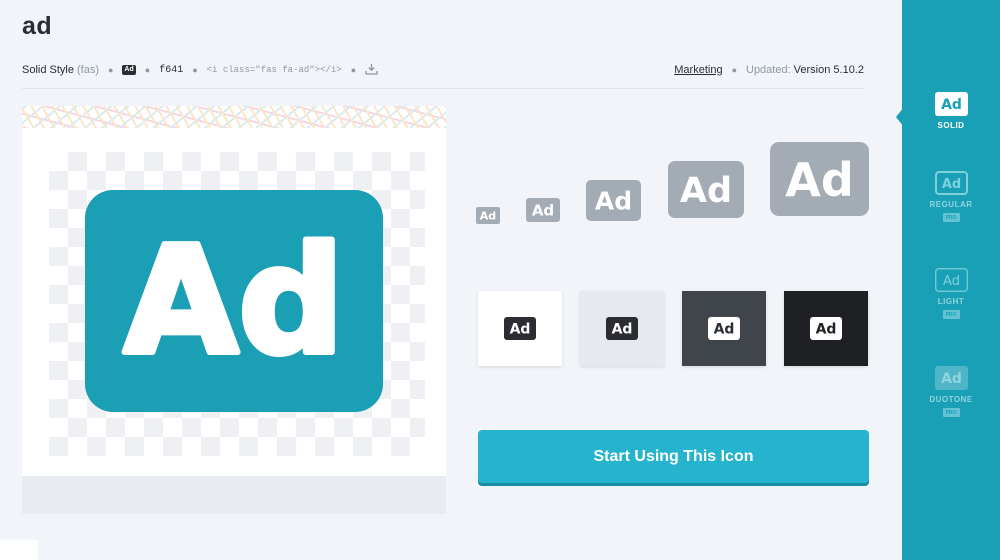  What do you see at coordinates (234, 117) in the screenshot?
I see `sprinkles-banner` at bounding box center [234, 117].